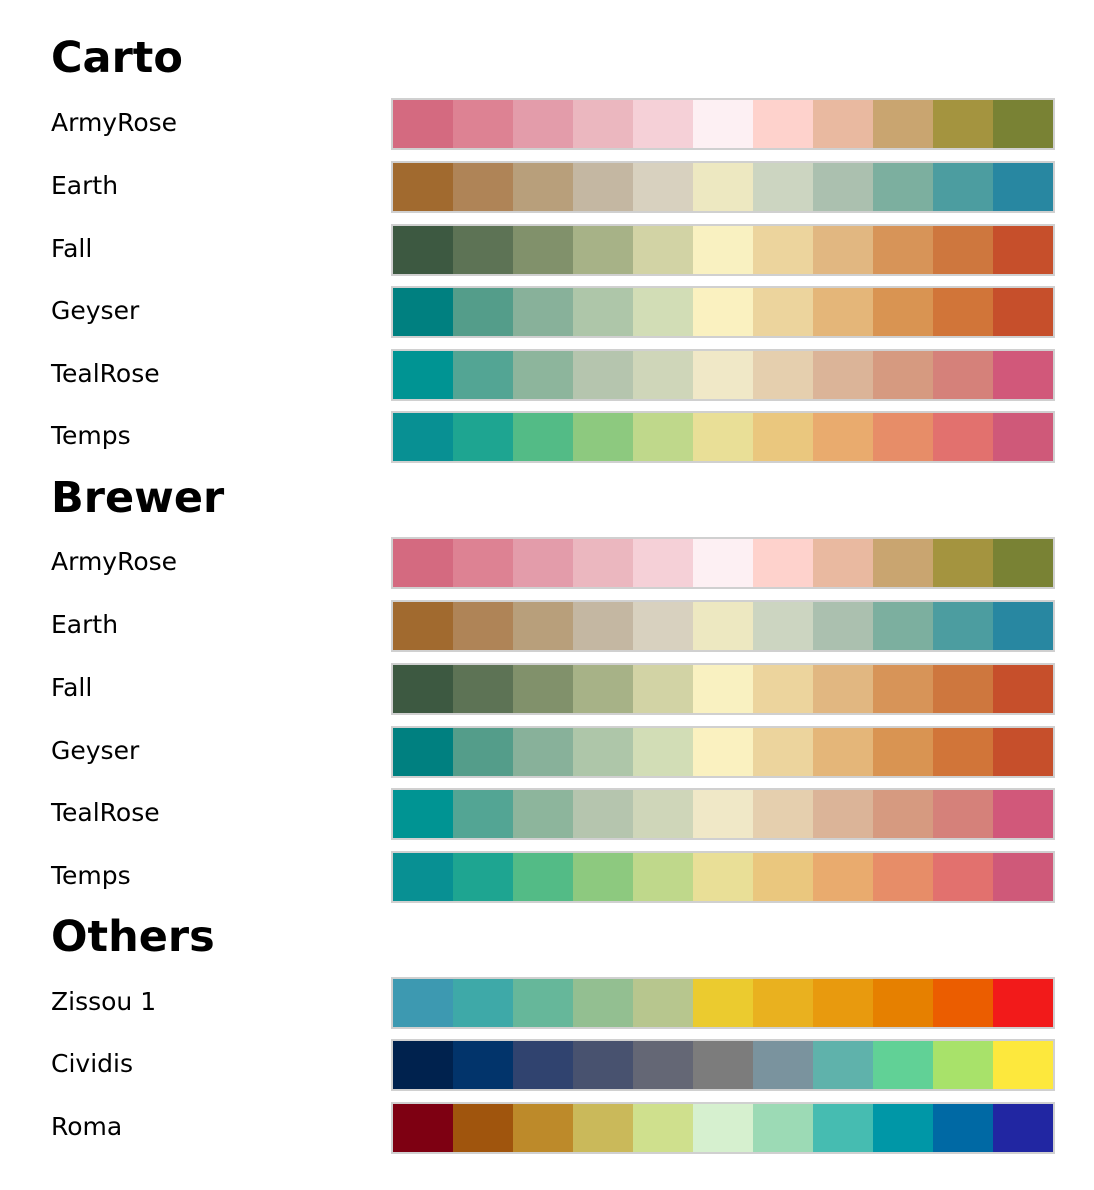  Describe the element at coordinates (105, 373) in the screenshot. I see `palette-label: TealRose` at that location.